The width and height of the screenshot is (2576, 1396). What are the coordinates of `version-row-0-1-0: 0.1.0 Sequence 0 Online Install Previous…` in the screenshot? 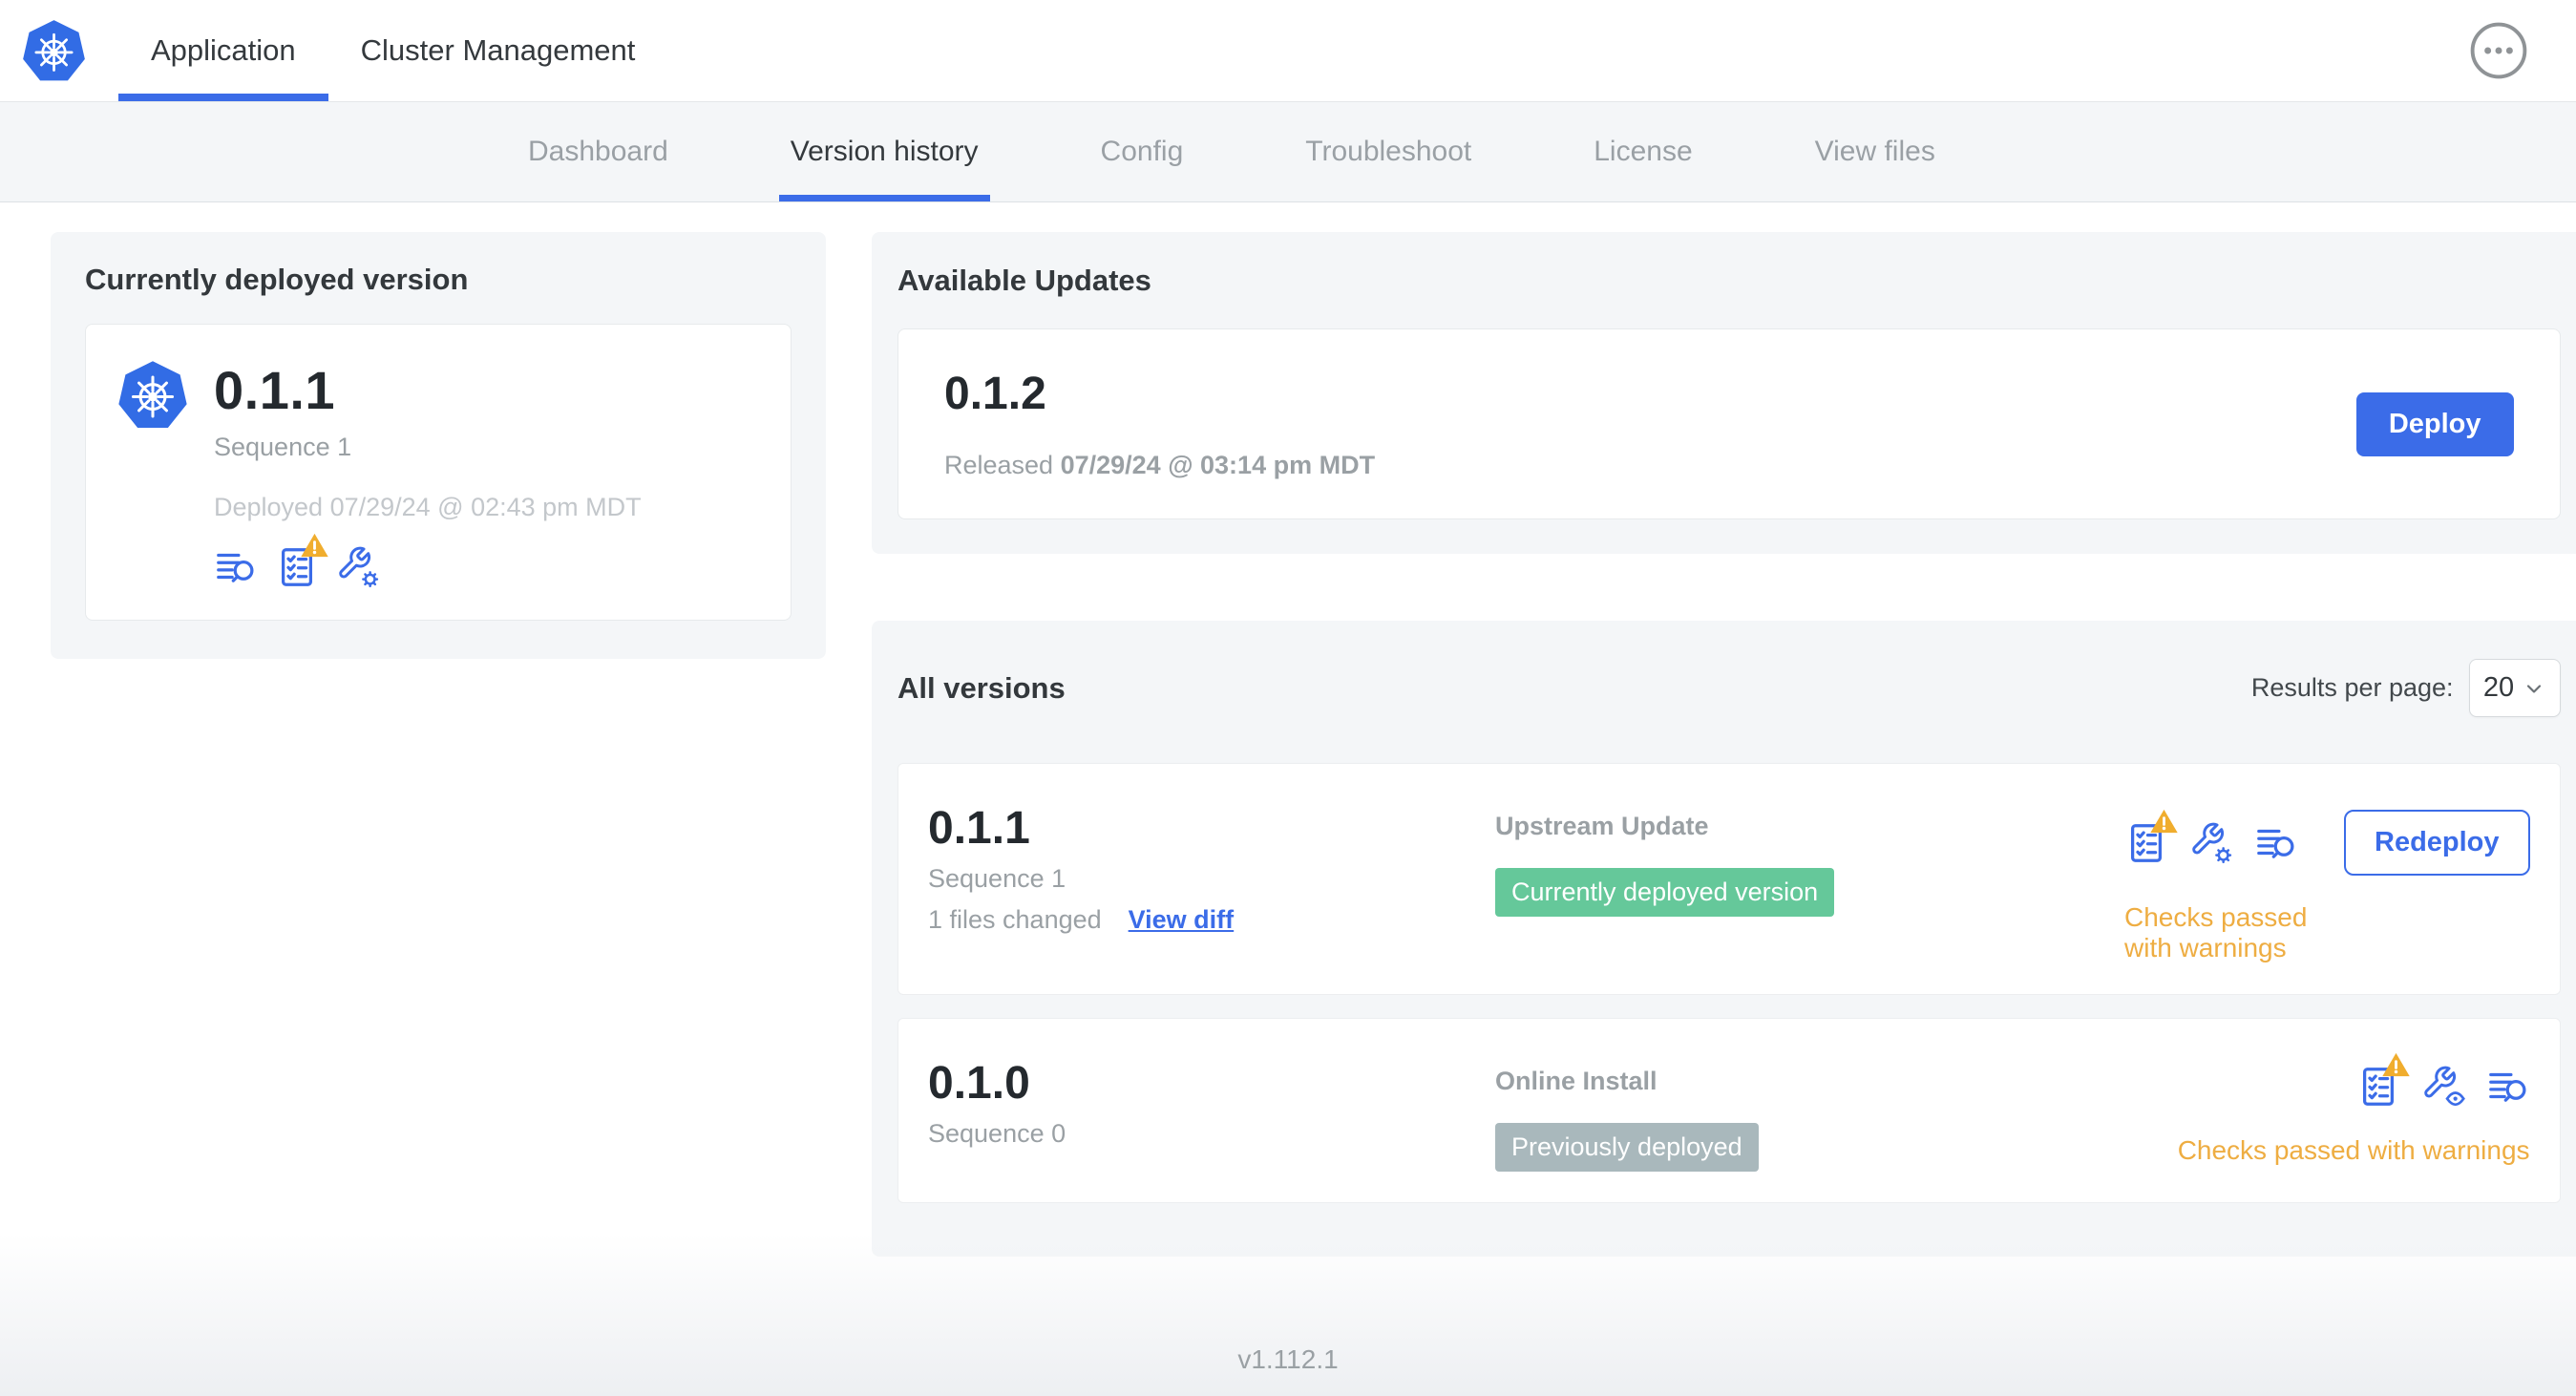 It's located at (1729, 1110).